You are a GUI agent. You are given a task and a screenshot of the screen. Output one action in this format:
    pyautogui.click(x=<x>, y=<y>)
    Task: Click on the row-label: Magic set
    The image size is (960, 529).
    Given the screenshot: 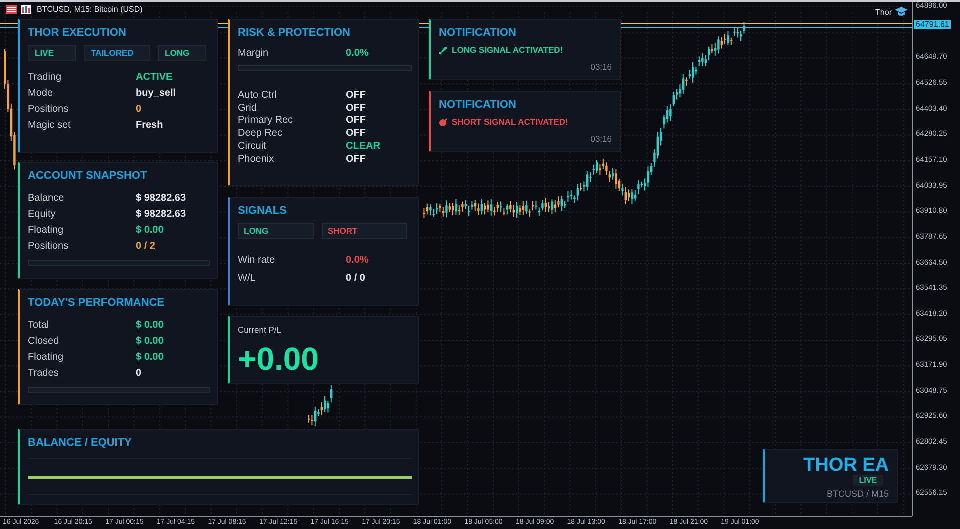 What is the action you would take?
    pyautogui.click(x=50, y=125)
    